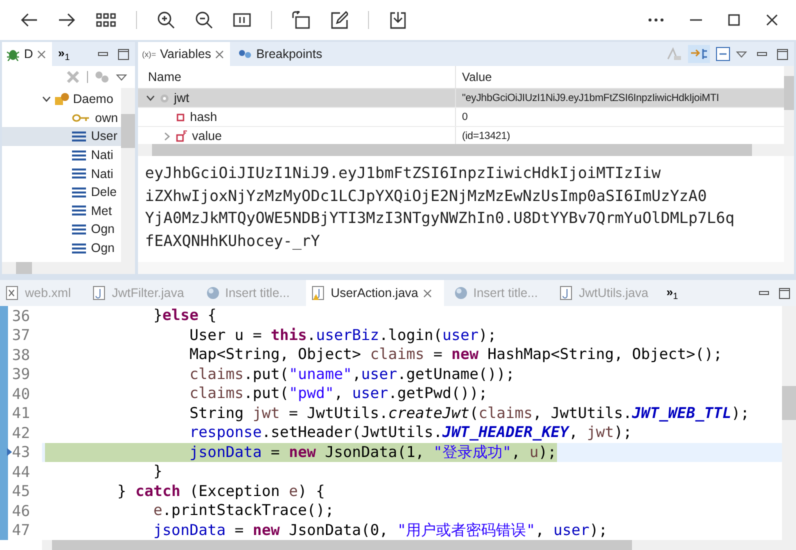 This screenshot has height=550, width=796. Describe the element at coordinates (375, 293) in the screenshot. I see `editor-tab: UserAction.java` at that location.